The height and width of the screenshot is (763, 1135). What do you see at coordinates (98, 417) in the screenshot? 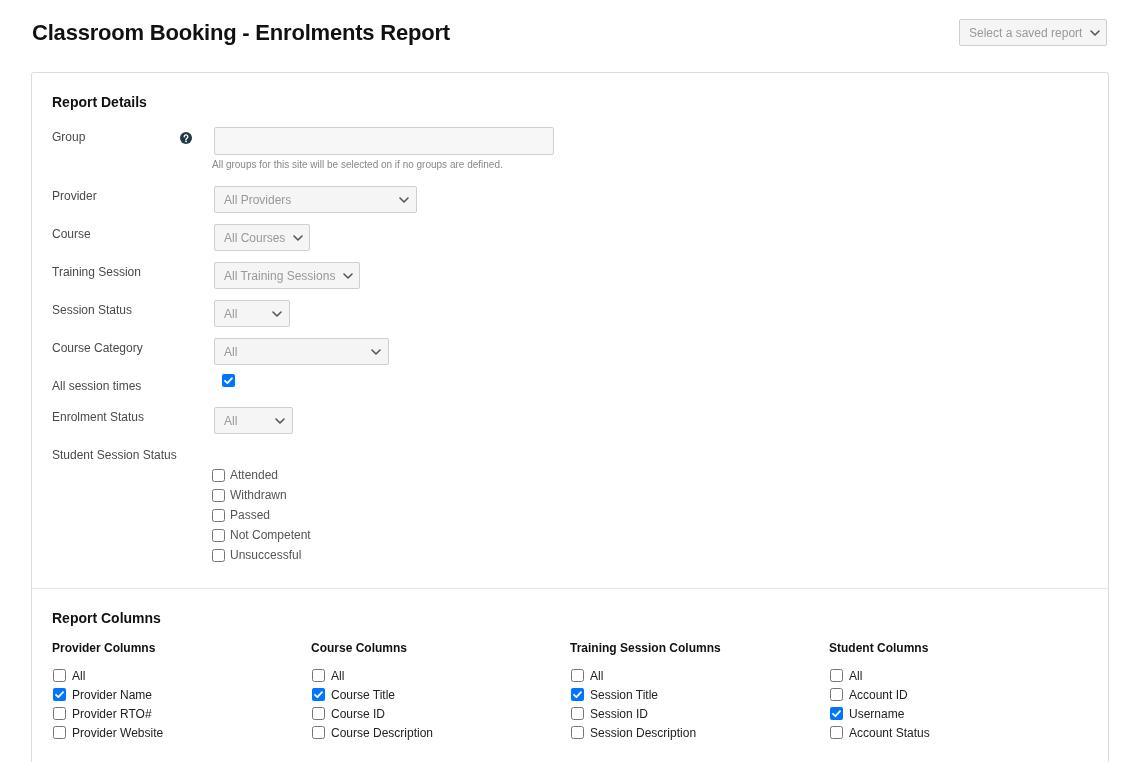
I see `field-label: Enrolment Status` at bounding box center [98, 417].